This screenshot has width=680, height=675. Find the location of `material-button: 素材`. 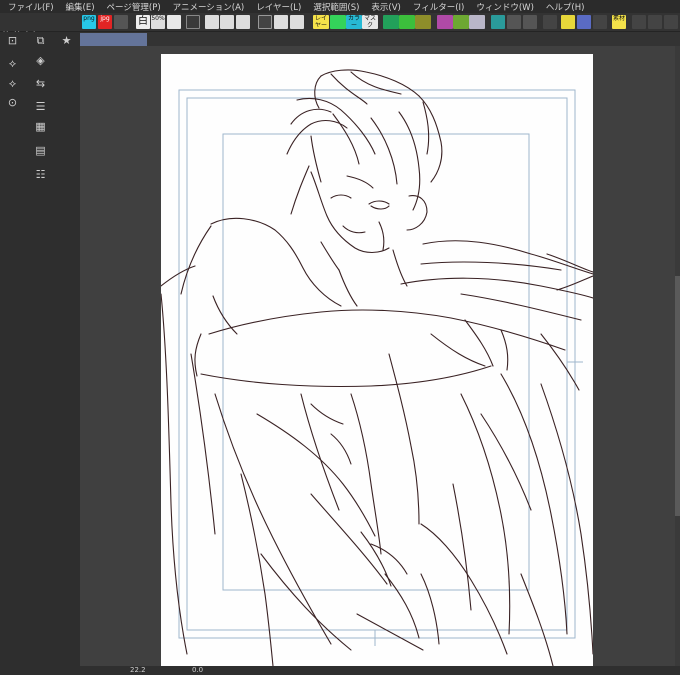

material-button: 素材 is located at coordinates (619, 22).